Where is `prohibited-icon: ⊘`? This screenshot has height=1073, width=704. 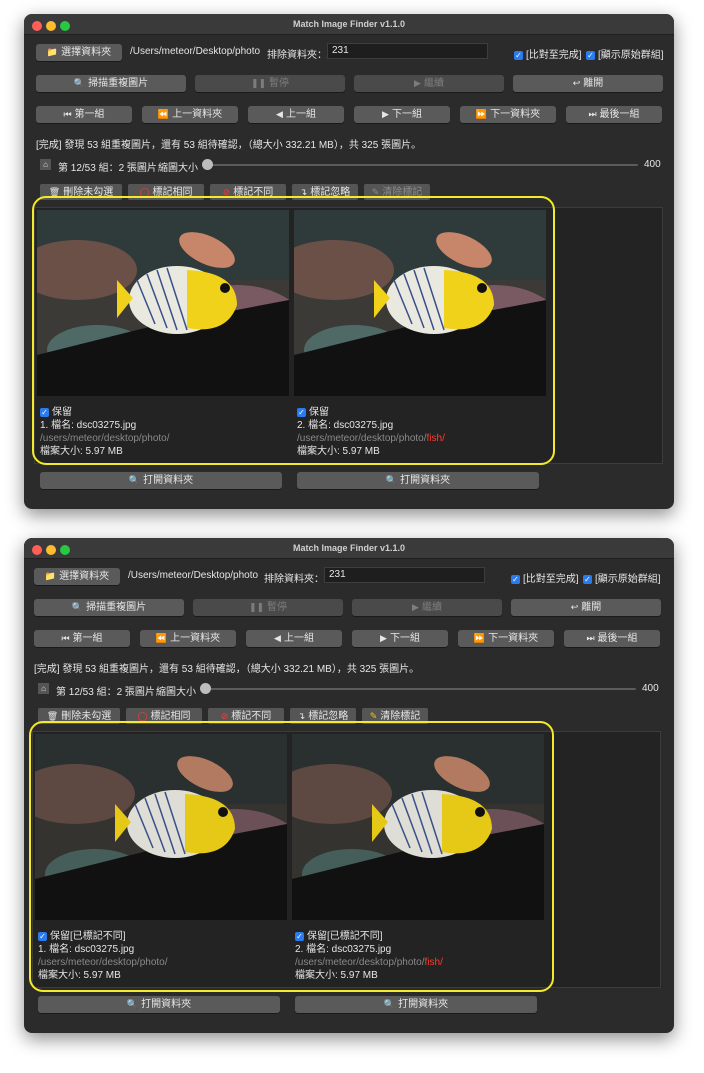
prohibited-icon: ⊘ is located at coordinates (224, 716).